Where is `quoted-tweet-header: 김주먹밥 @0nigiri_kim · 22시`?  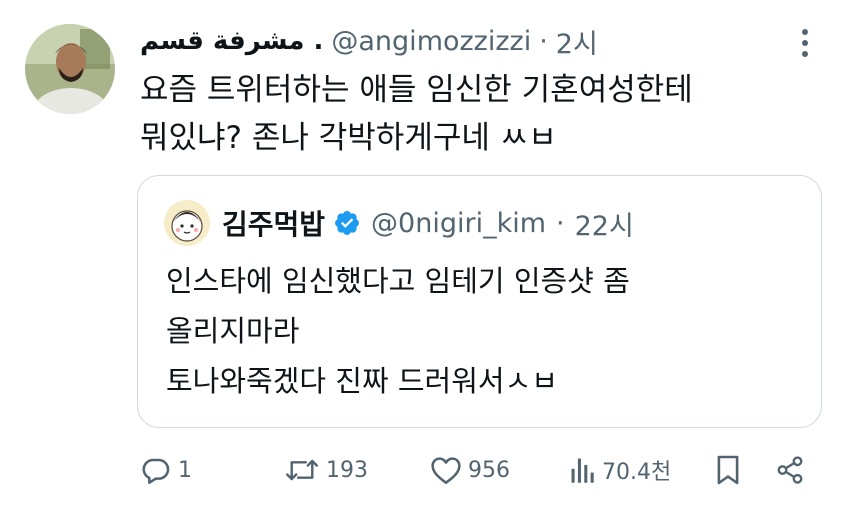
quoted-tweet-header: 김주먹밥 @0nigiri_kim · 22시 is located at coordinates (428, 223).